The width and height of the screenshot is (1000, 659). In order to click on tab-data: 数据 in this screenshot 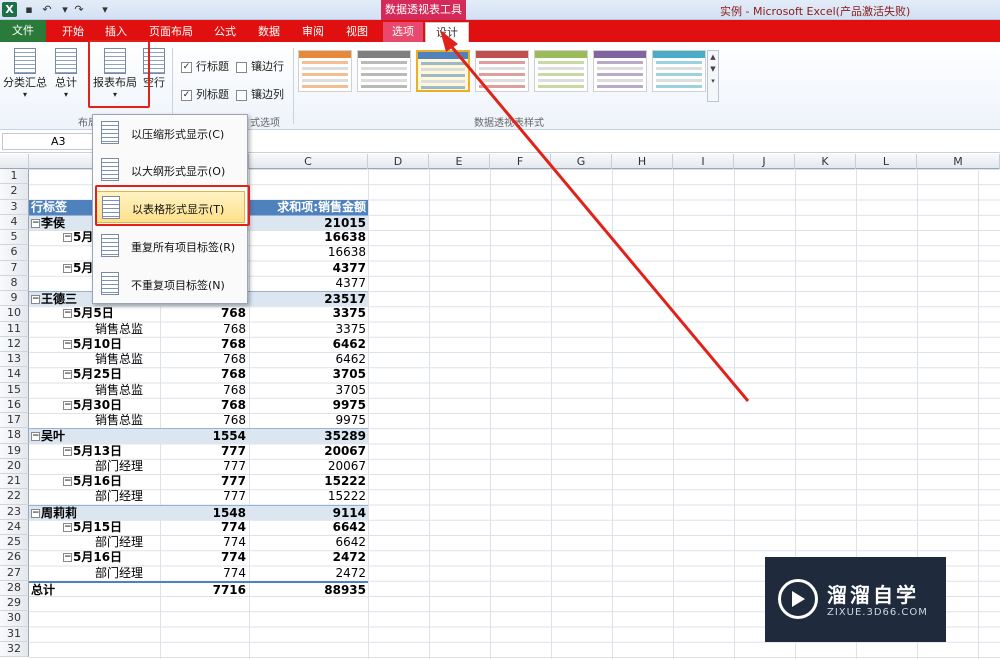, I will do `click(269, 32)`.